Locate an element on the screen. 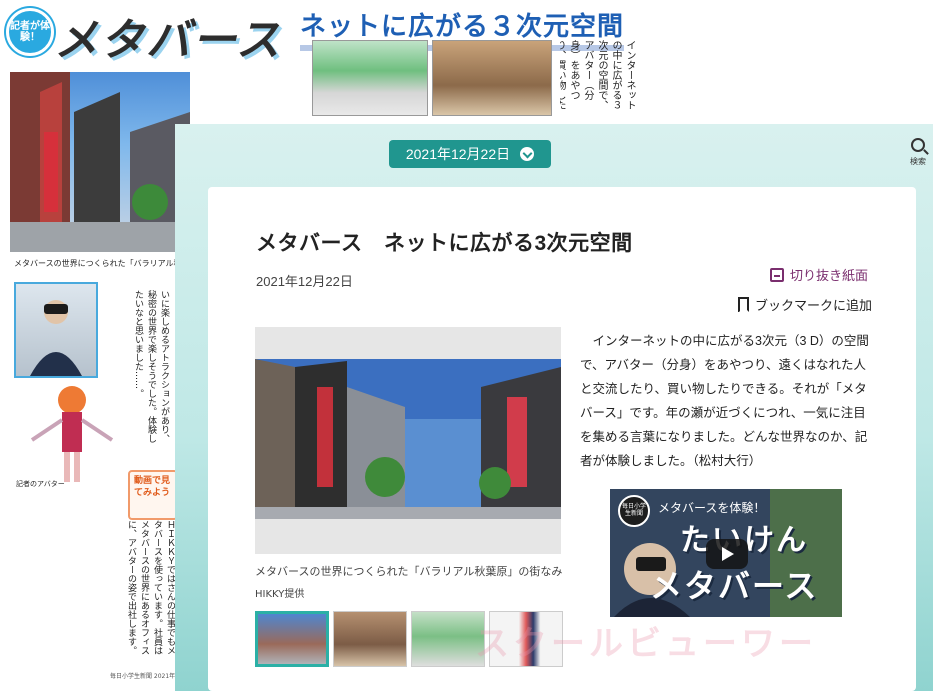 This screenshot has height=691, width=933. play-icon is located at coordinates (727, 554).